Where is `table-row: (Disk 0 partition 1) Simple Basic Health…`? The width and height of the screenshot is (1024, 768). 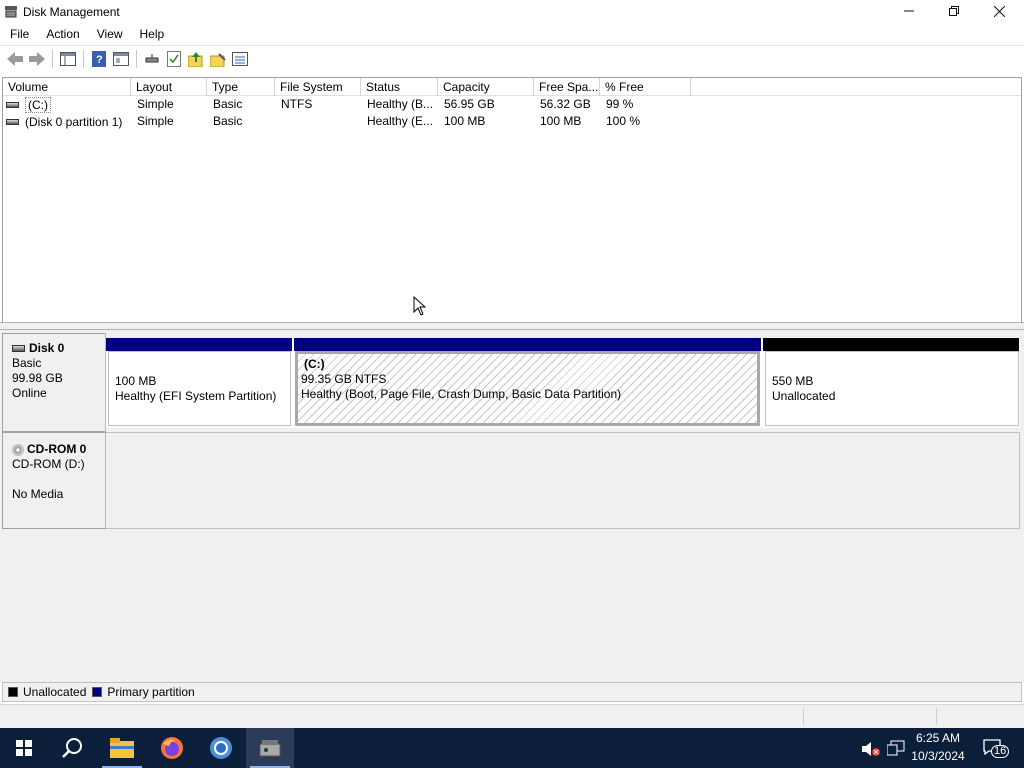 table-row: (Disk 0 partition 1) Simple Basic Health… is located at coordinates (512, 121).